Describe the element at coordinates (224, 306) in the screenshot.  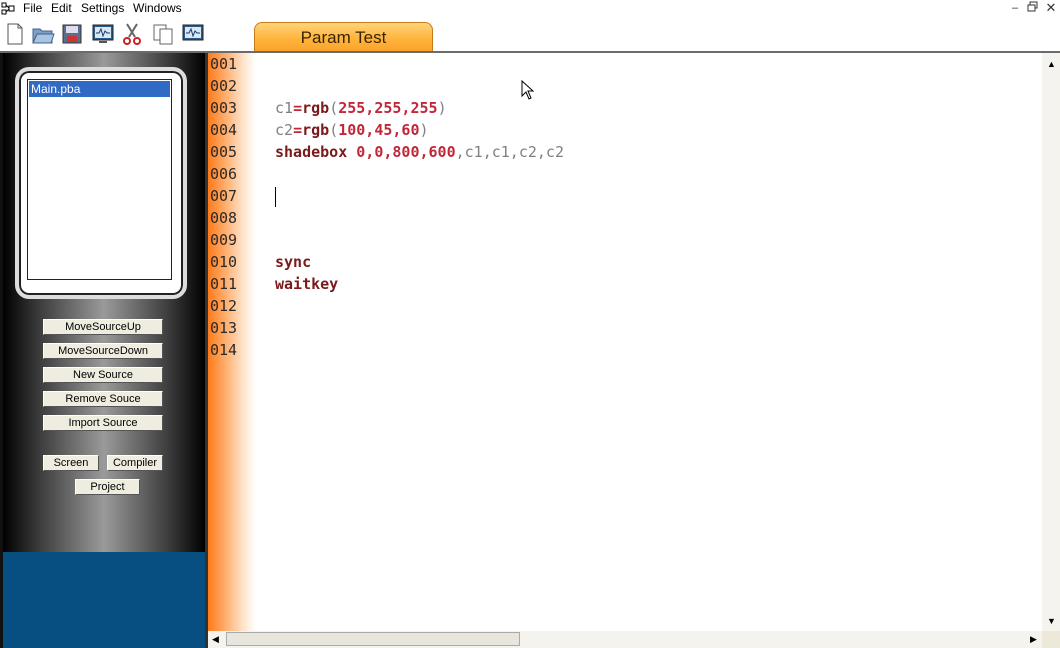
I see `line-number: 012` at that location.